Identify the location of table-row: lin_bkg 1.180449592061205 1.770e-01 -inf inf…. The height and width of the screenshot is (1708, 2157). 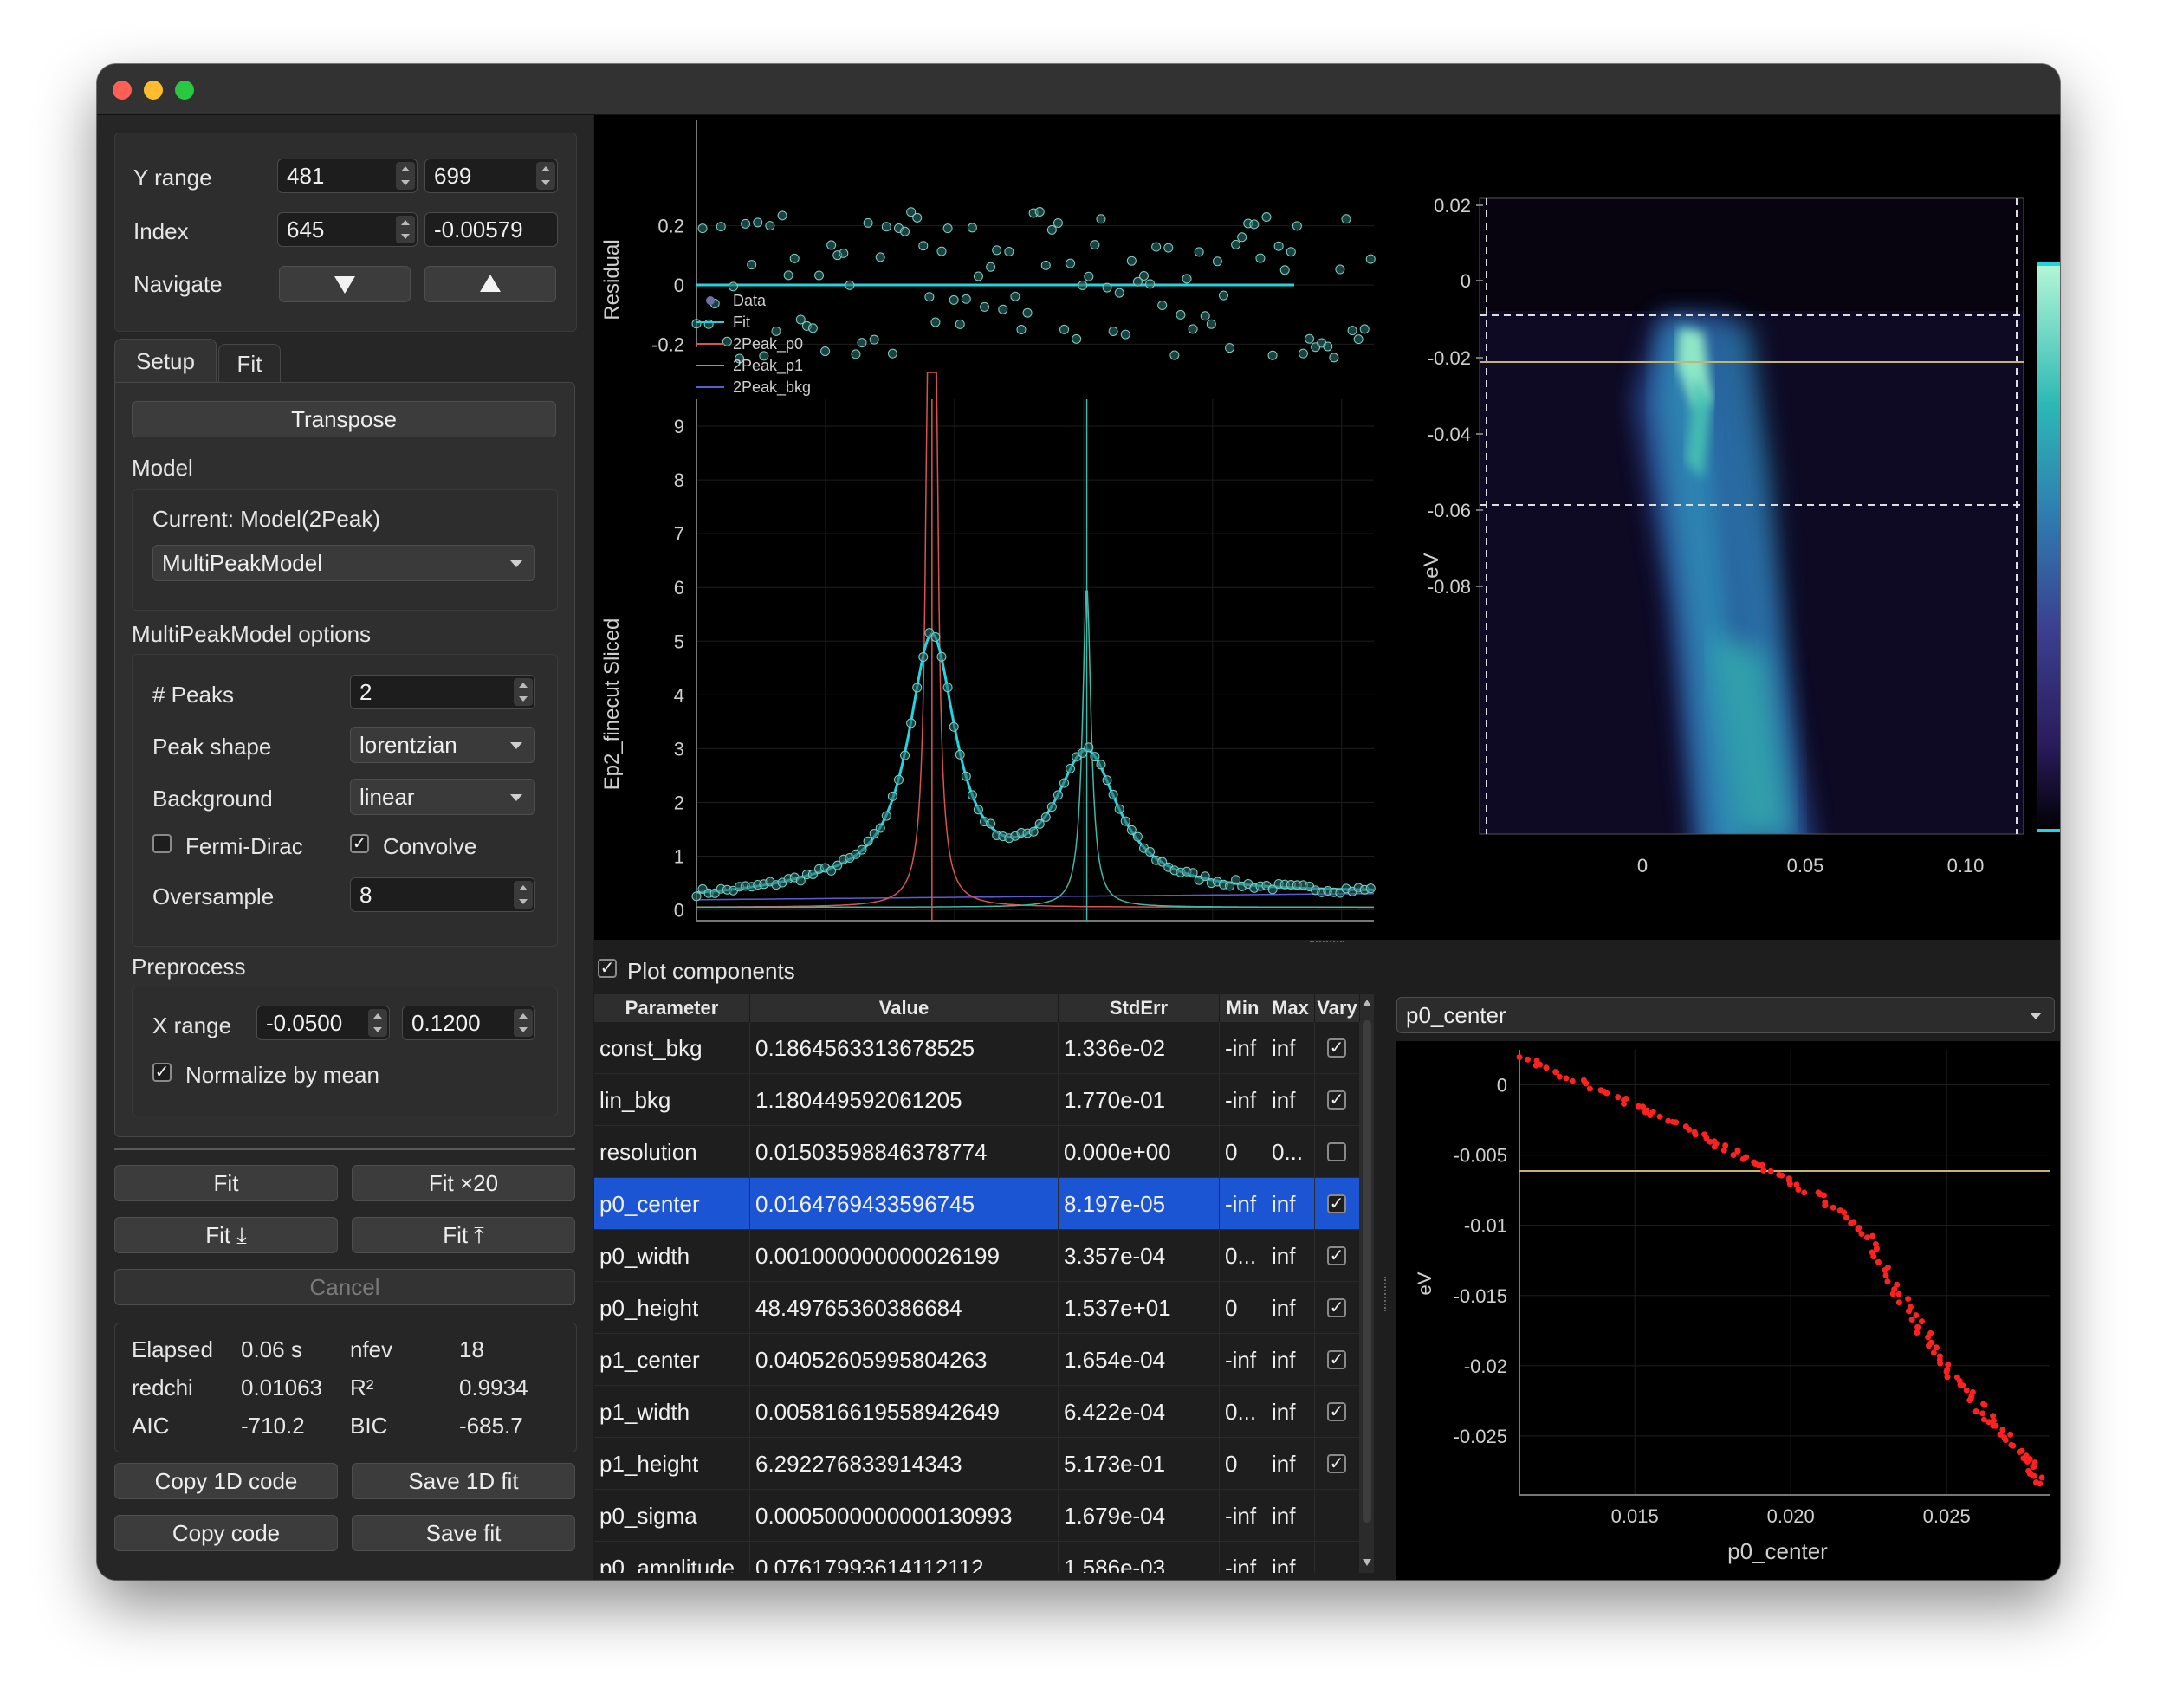
(984, 1100).